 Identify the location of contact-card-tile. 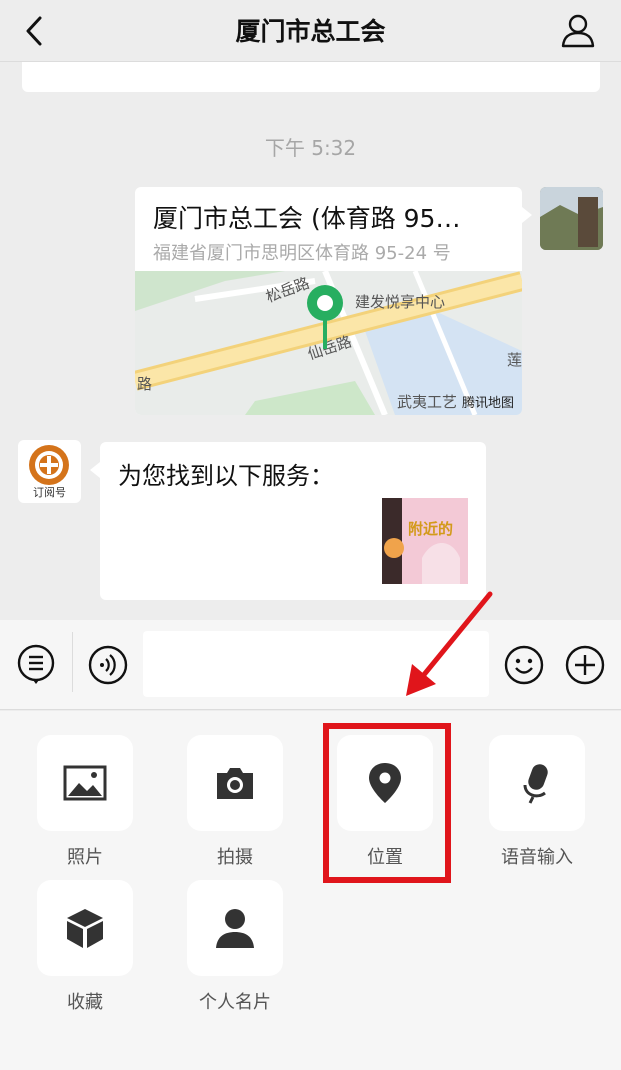
(235, 928).